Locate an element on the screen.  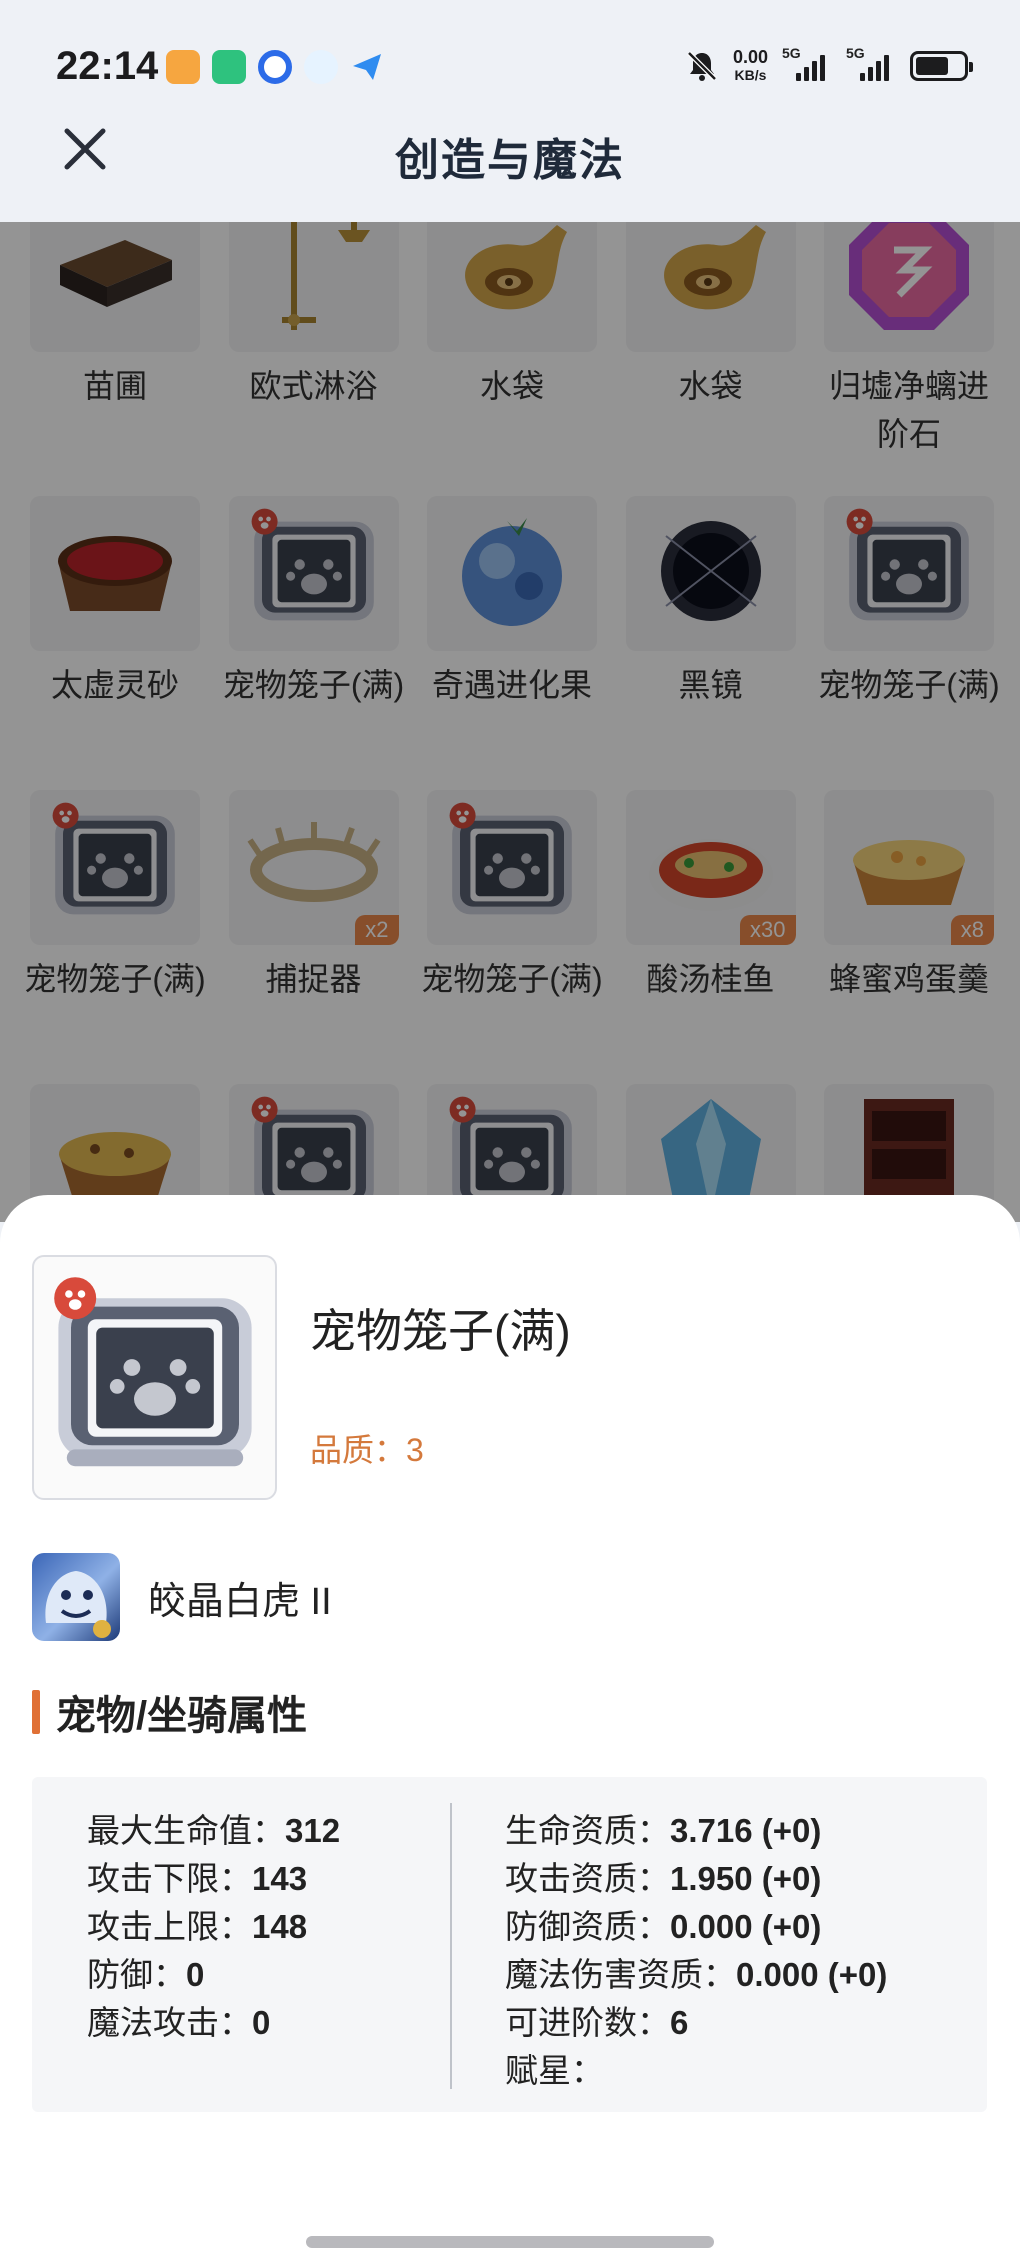
browser-app-icon is located at coordinates (275, 67).